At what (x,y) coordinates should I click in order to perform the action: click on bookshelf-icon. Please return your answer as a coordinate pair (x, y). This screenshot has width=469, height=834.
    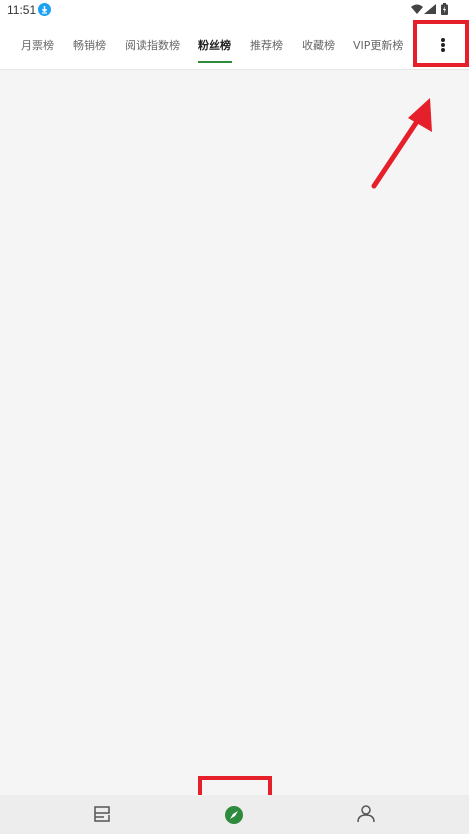
    Looking at the image, I should click on (102, 814).